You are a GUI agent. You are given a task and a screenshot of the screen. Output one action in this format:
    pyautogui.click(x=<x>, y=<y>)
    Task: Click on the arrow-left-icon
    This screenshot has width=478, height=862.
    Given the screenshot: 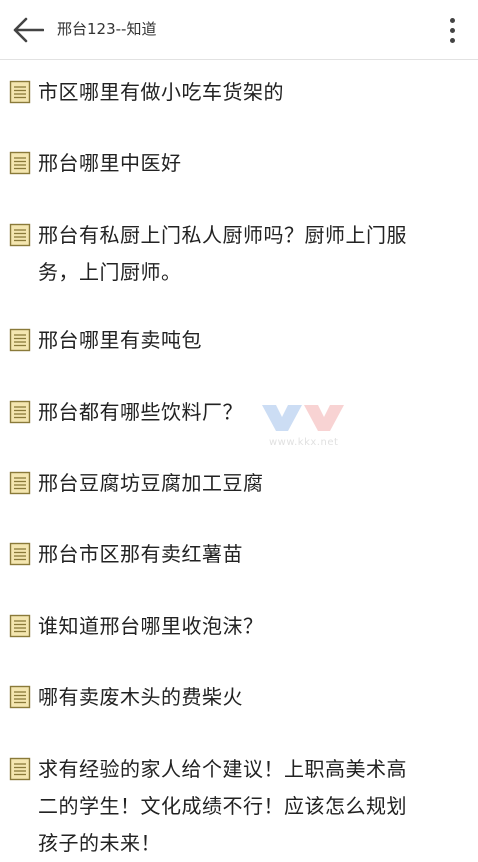 What is the action you would take?
    pyautogui.click(x=28, y=30)
    